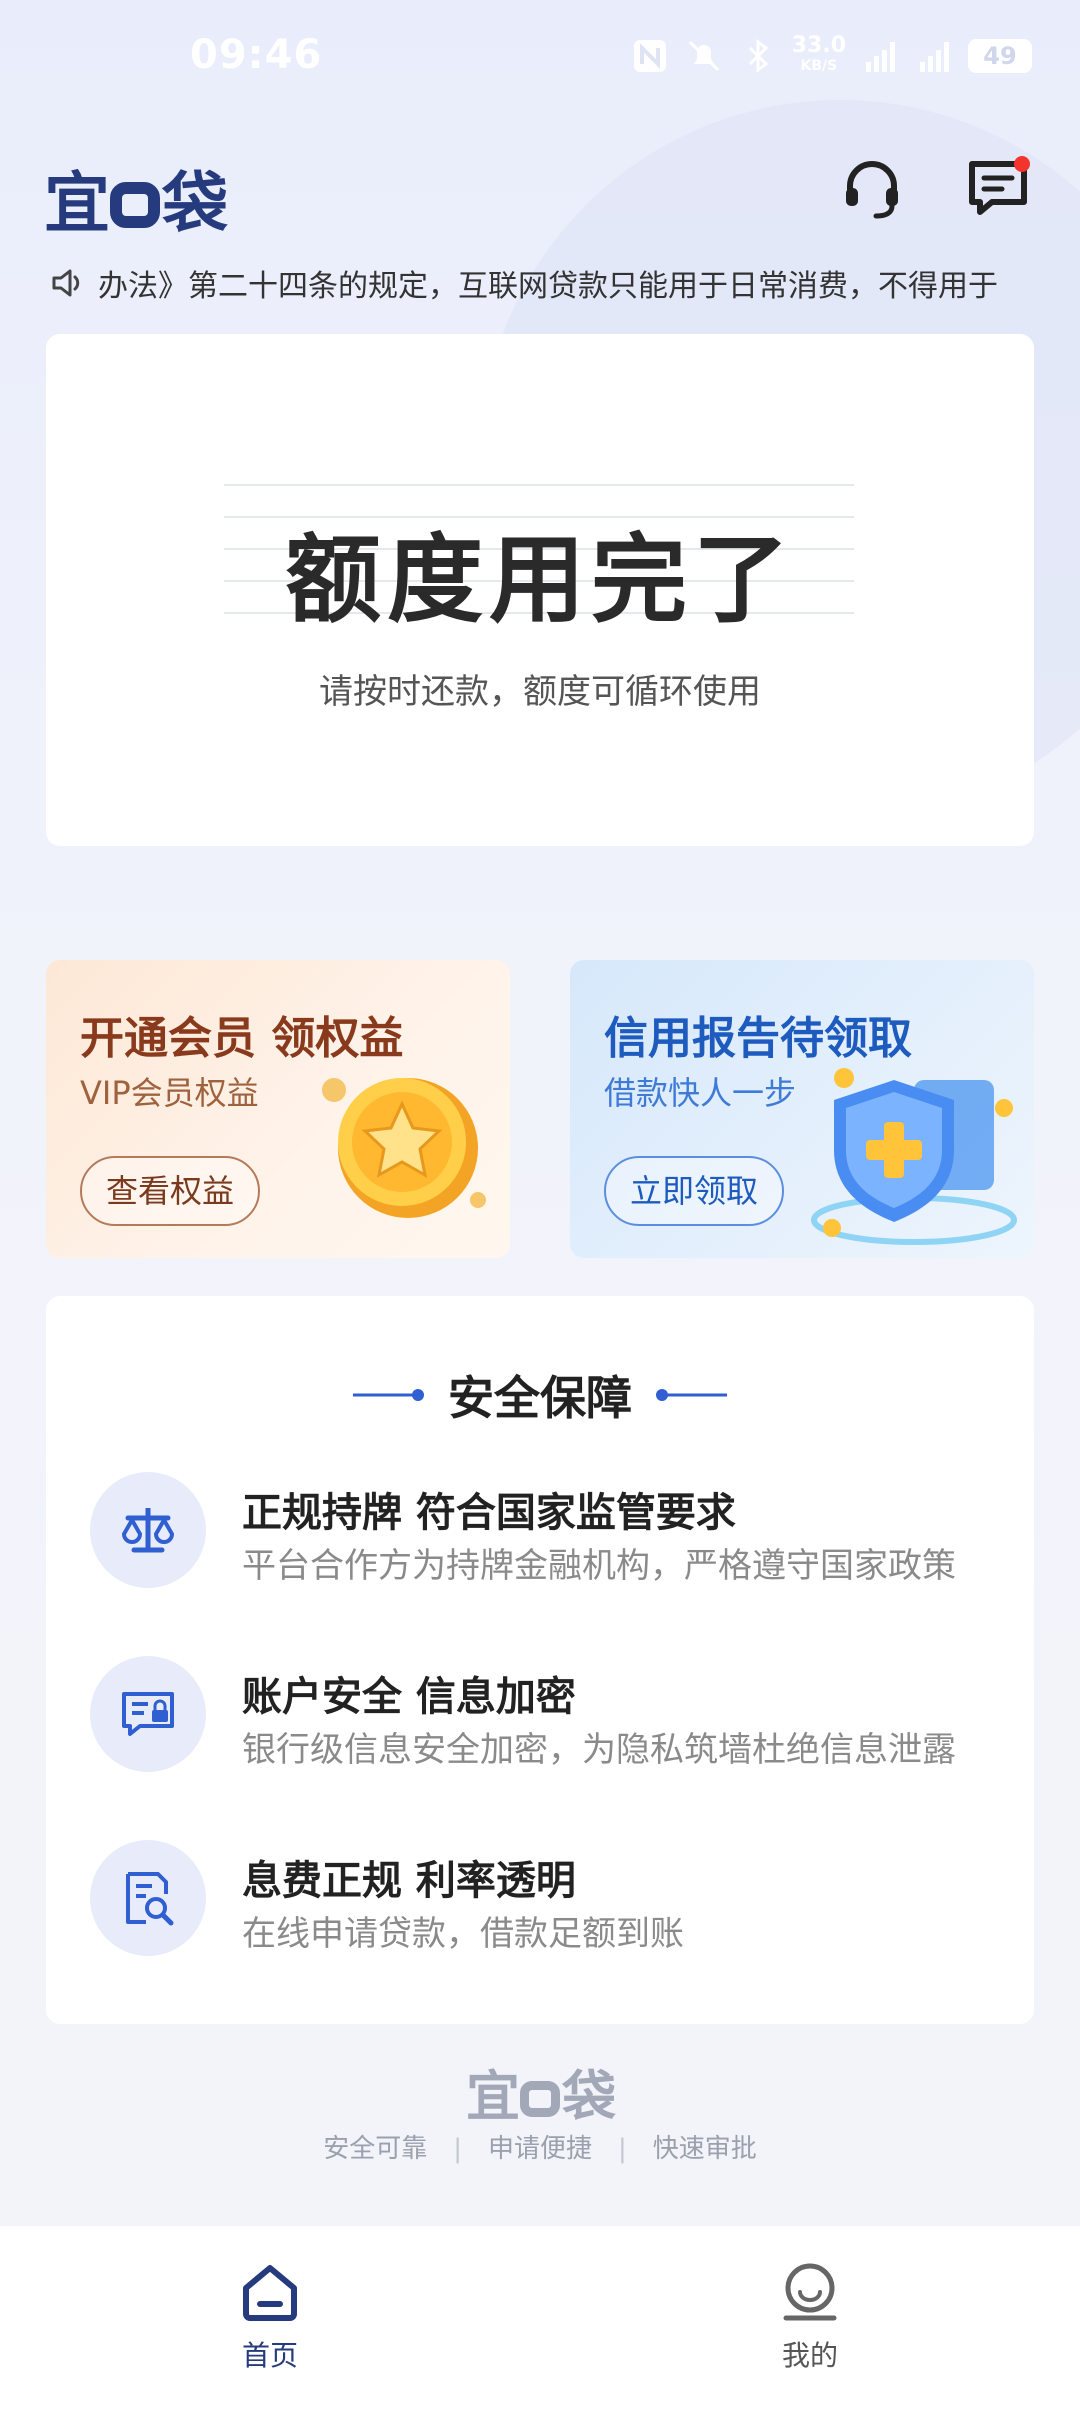 The image size is (1080, 2412). Describe the element at coordinates (540, 191) in the screenshot. I see `app-header: 宜袋` at that location.